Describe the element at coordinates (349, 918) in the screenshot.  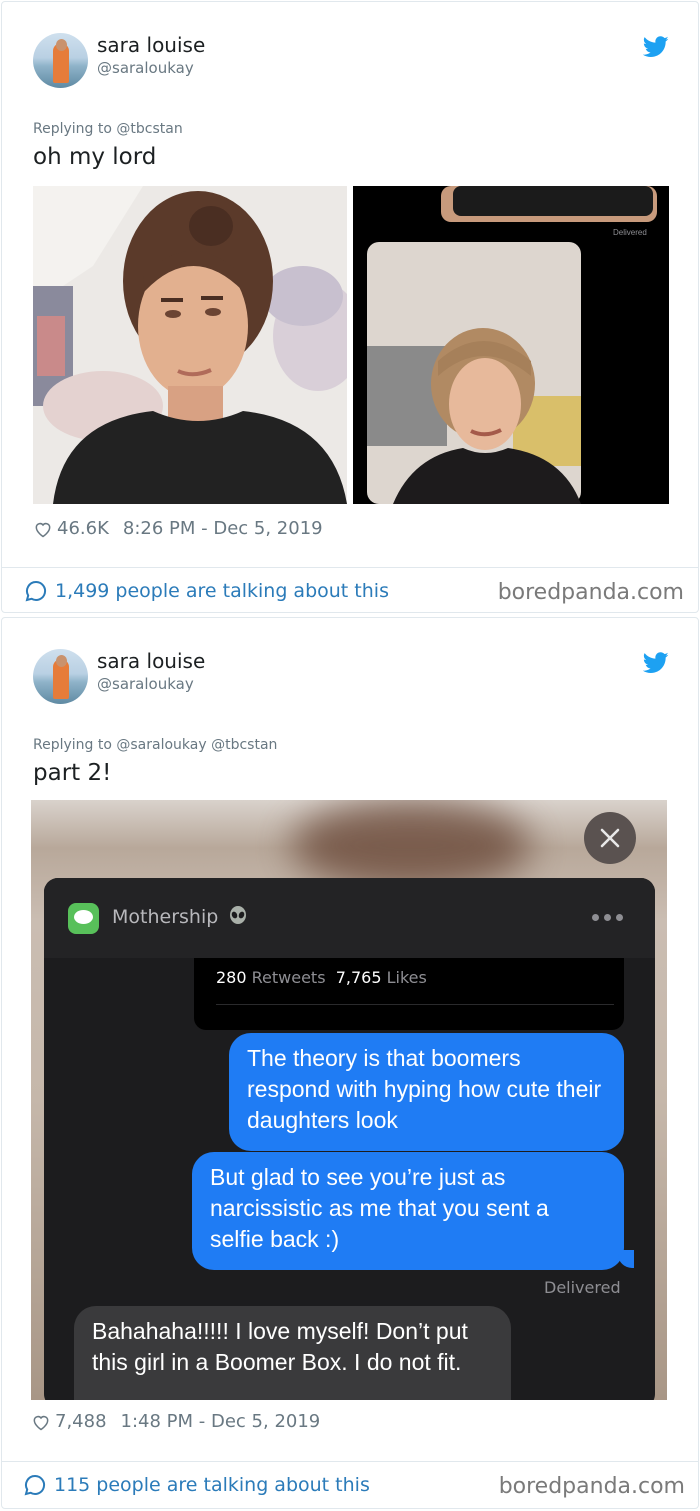
I see `conversation-header: Mothership` at that location.